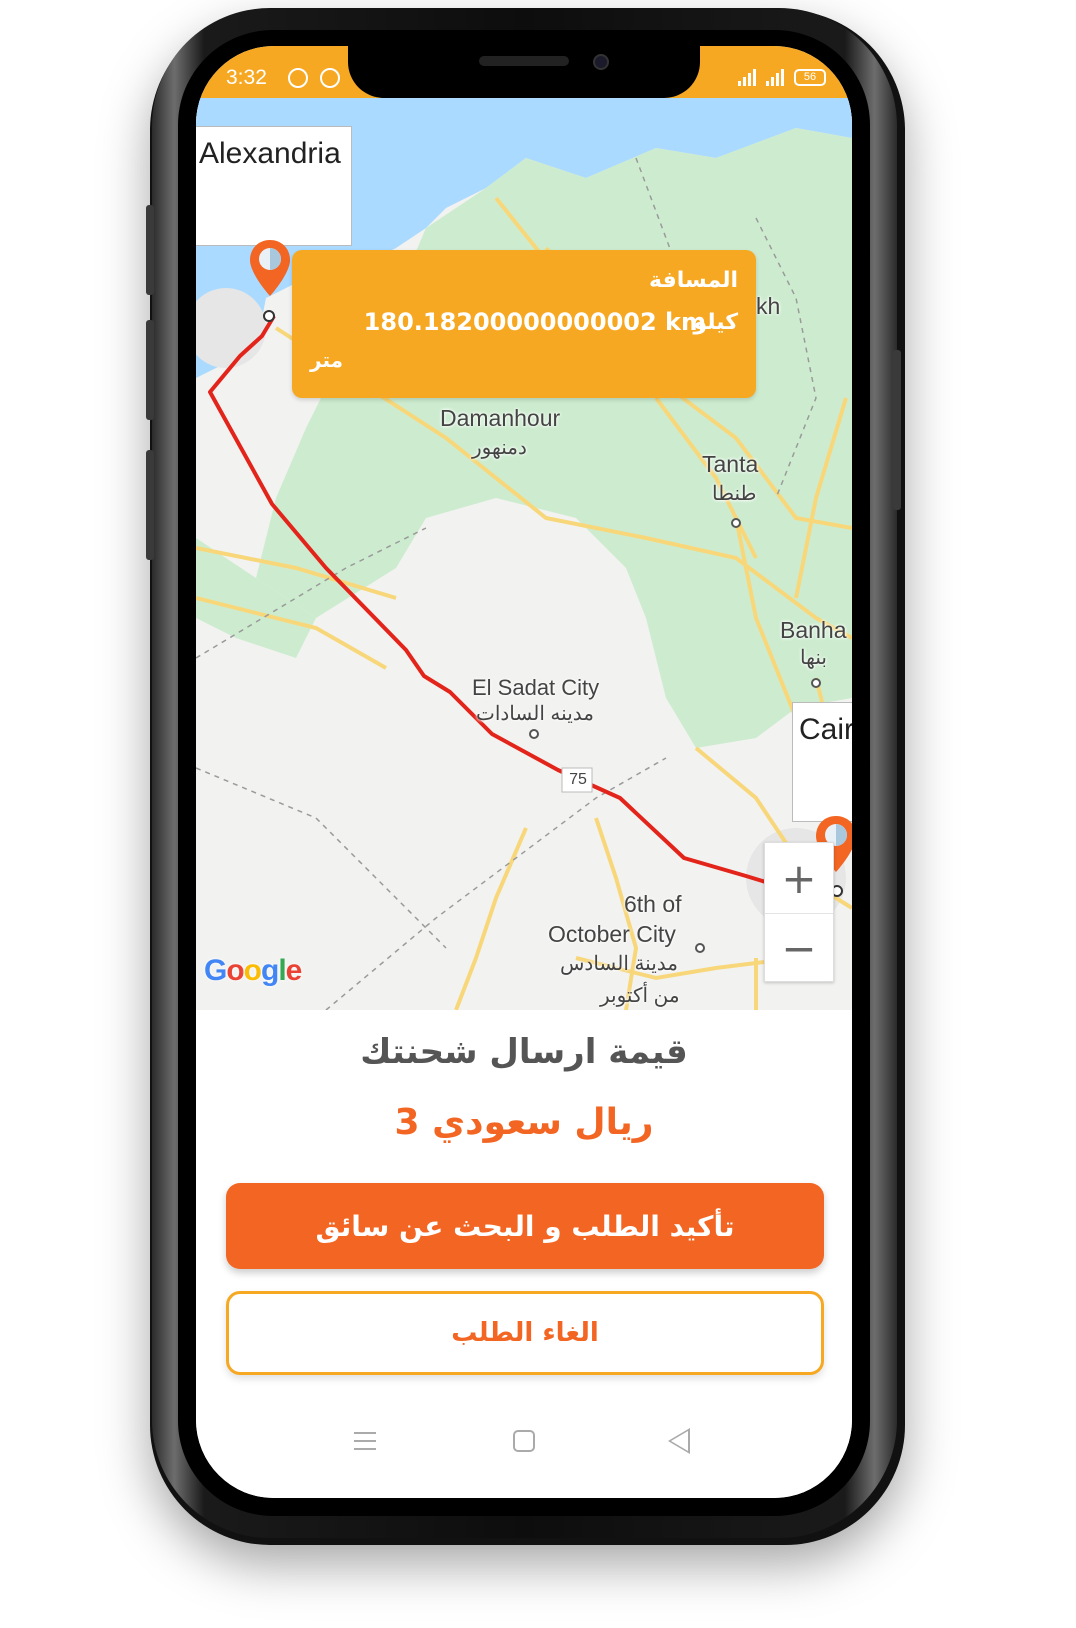  What do you see at coordinates (525, 1333) in the screenshot?
I see `cancel-order-button: الغاء الطلب` at bounding box center [525, 1333].